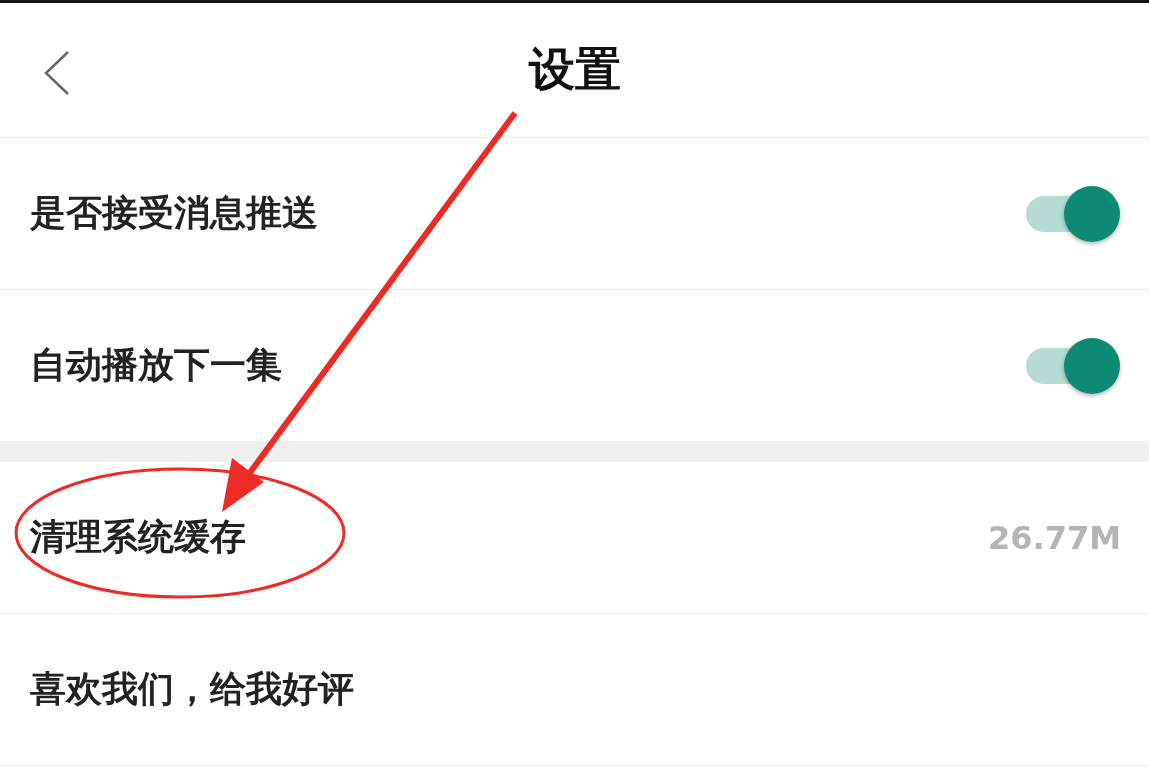 The height and width of the screenshot is (780, 1149). Describe the element at coordinates (174, 213) in the screenshot. I see `setting-label: 是否接受消息推送` at that location.